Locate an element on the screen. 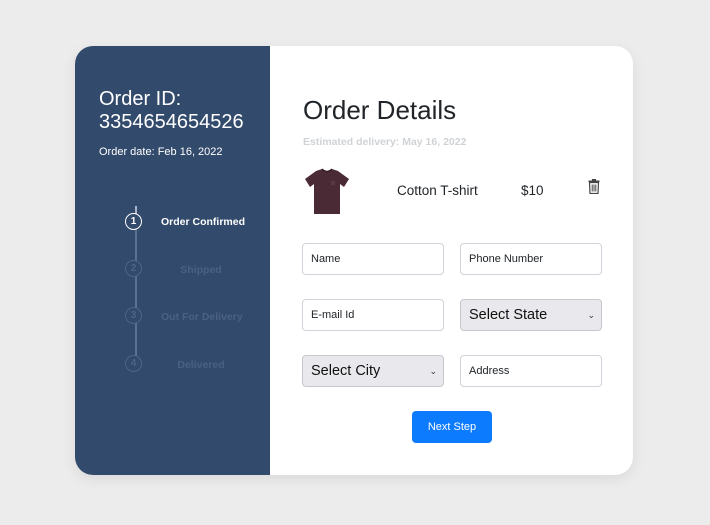  address-input is located at coordinates (531, 371).